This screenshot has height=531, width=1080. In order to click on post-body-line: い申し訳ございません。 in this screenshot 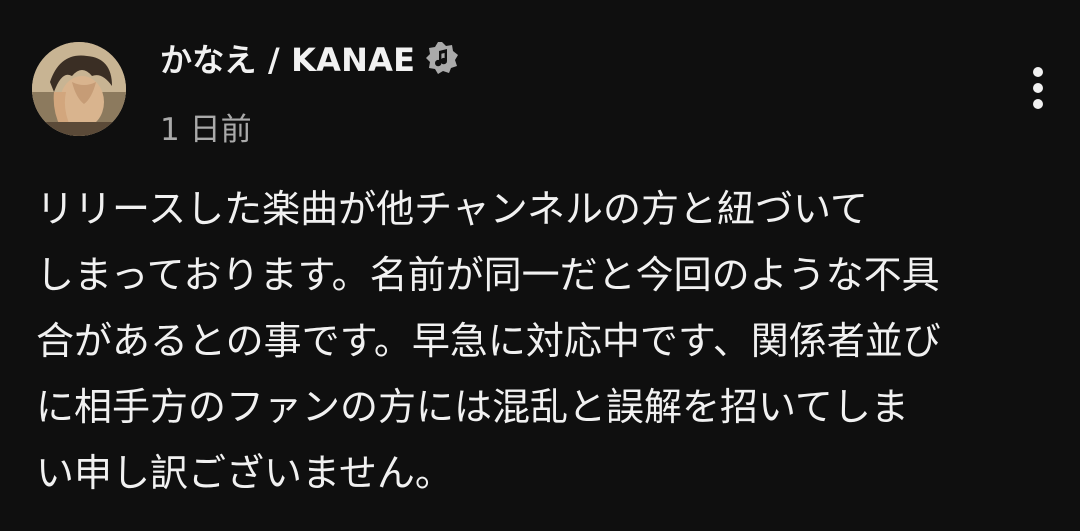, I will do `click(244, 473)`.